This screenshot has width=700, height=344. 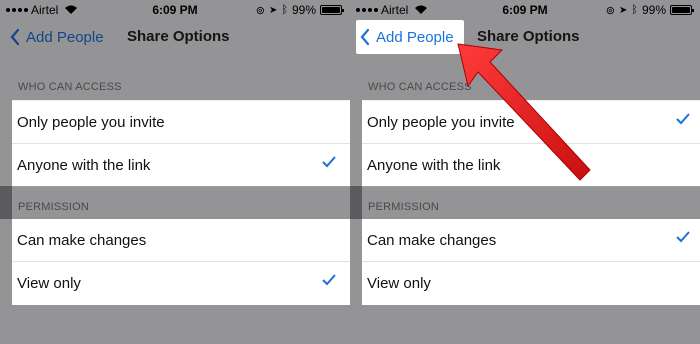 I want to click on chevron-left-icon, so click(x=365, y=37).